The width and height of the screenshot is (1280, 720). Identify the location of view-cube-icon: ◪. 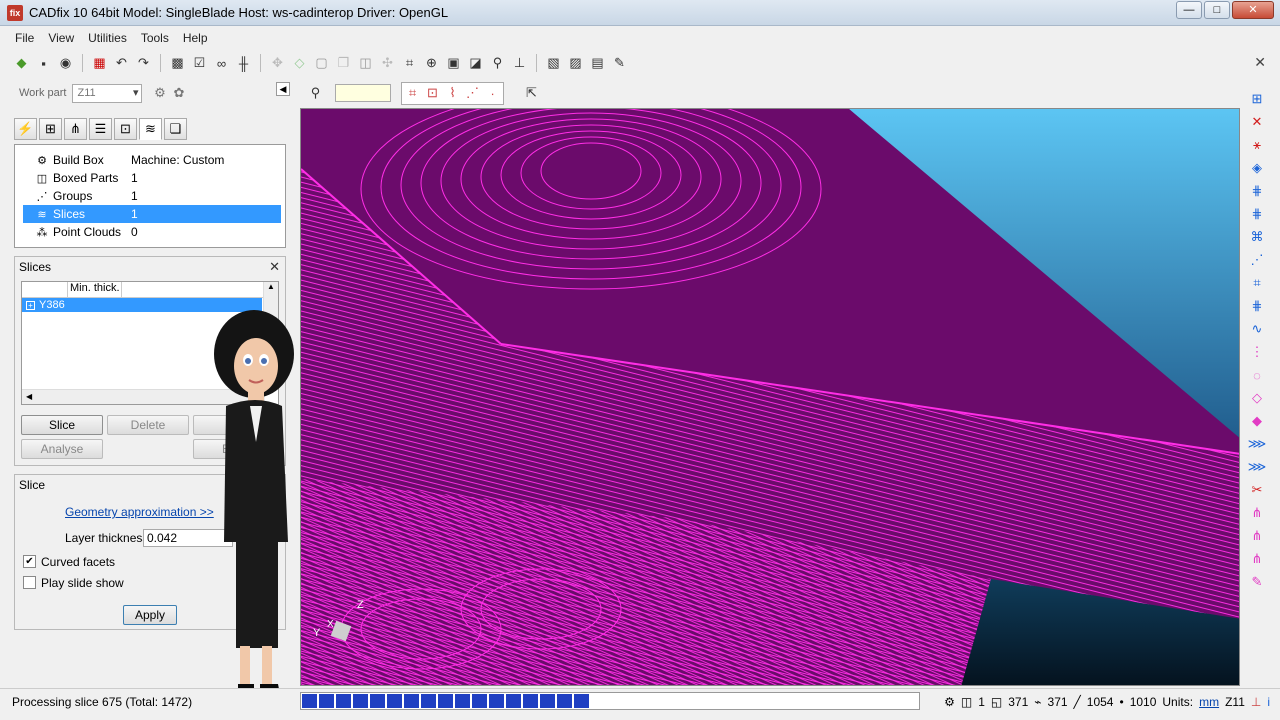
(475, 63).